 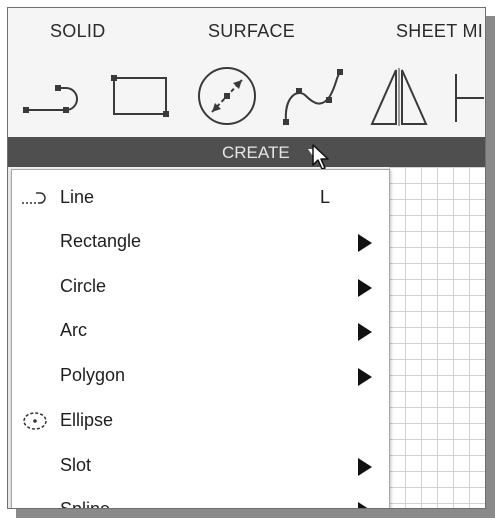 I want to click on toolbar, so click(x=246, y=98).